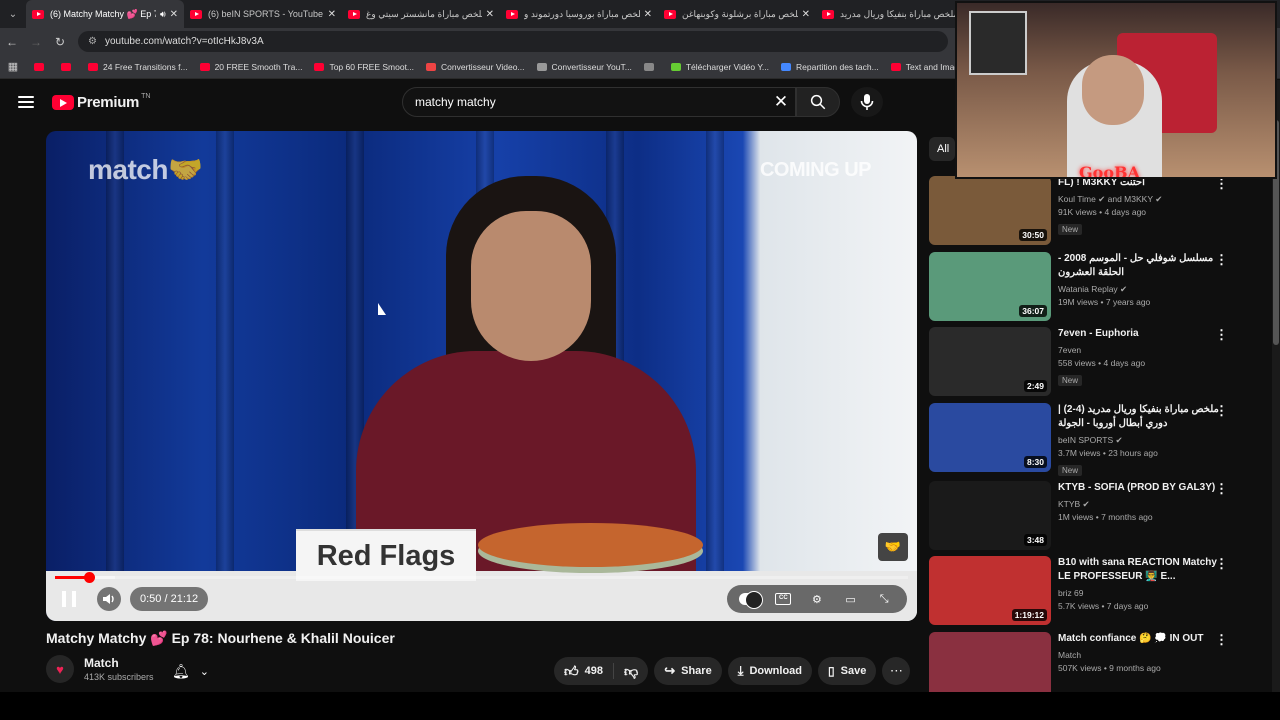 This screenshot has width=1280, height=720. Describe the element at coordinates (1104, 302) in the screenshot. I see `related-video-stats: 19M views • 7 years ago` at that location.